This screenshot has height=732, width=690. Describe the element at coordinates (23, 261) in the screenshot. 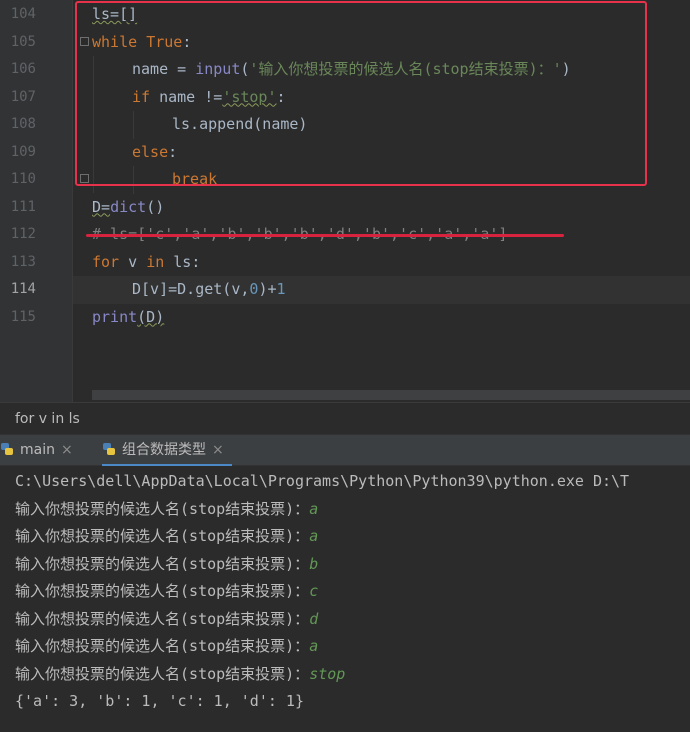

I see `line-number: 113` at that location.